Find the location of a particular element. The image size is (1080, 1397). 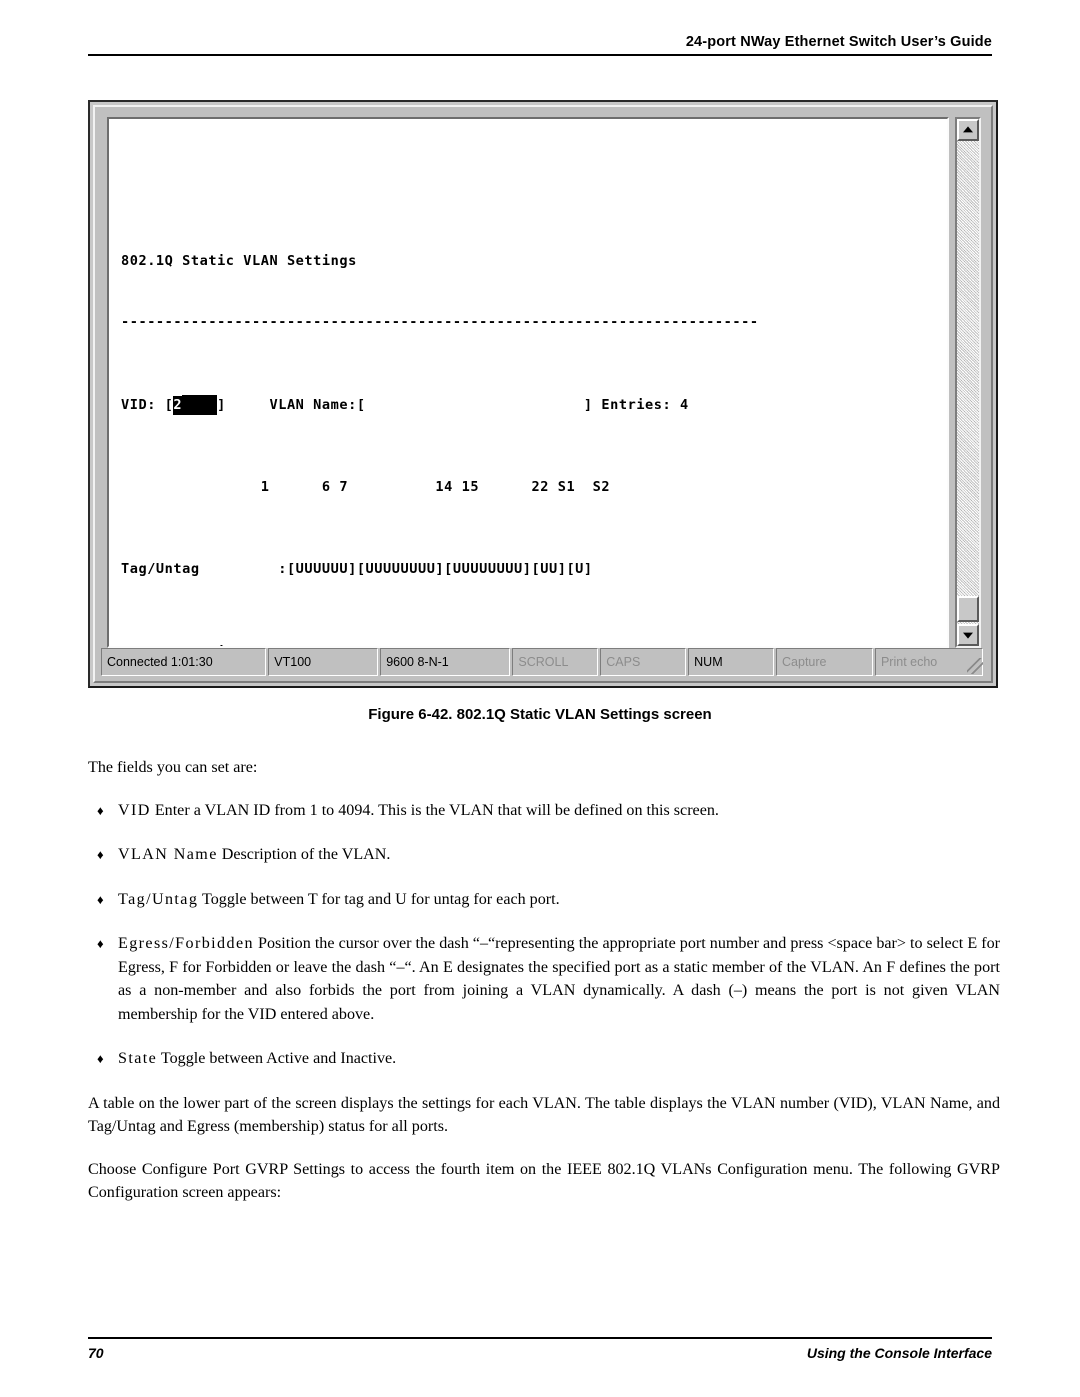

vid-input-value: 2 is located at coordinates (178, 405).